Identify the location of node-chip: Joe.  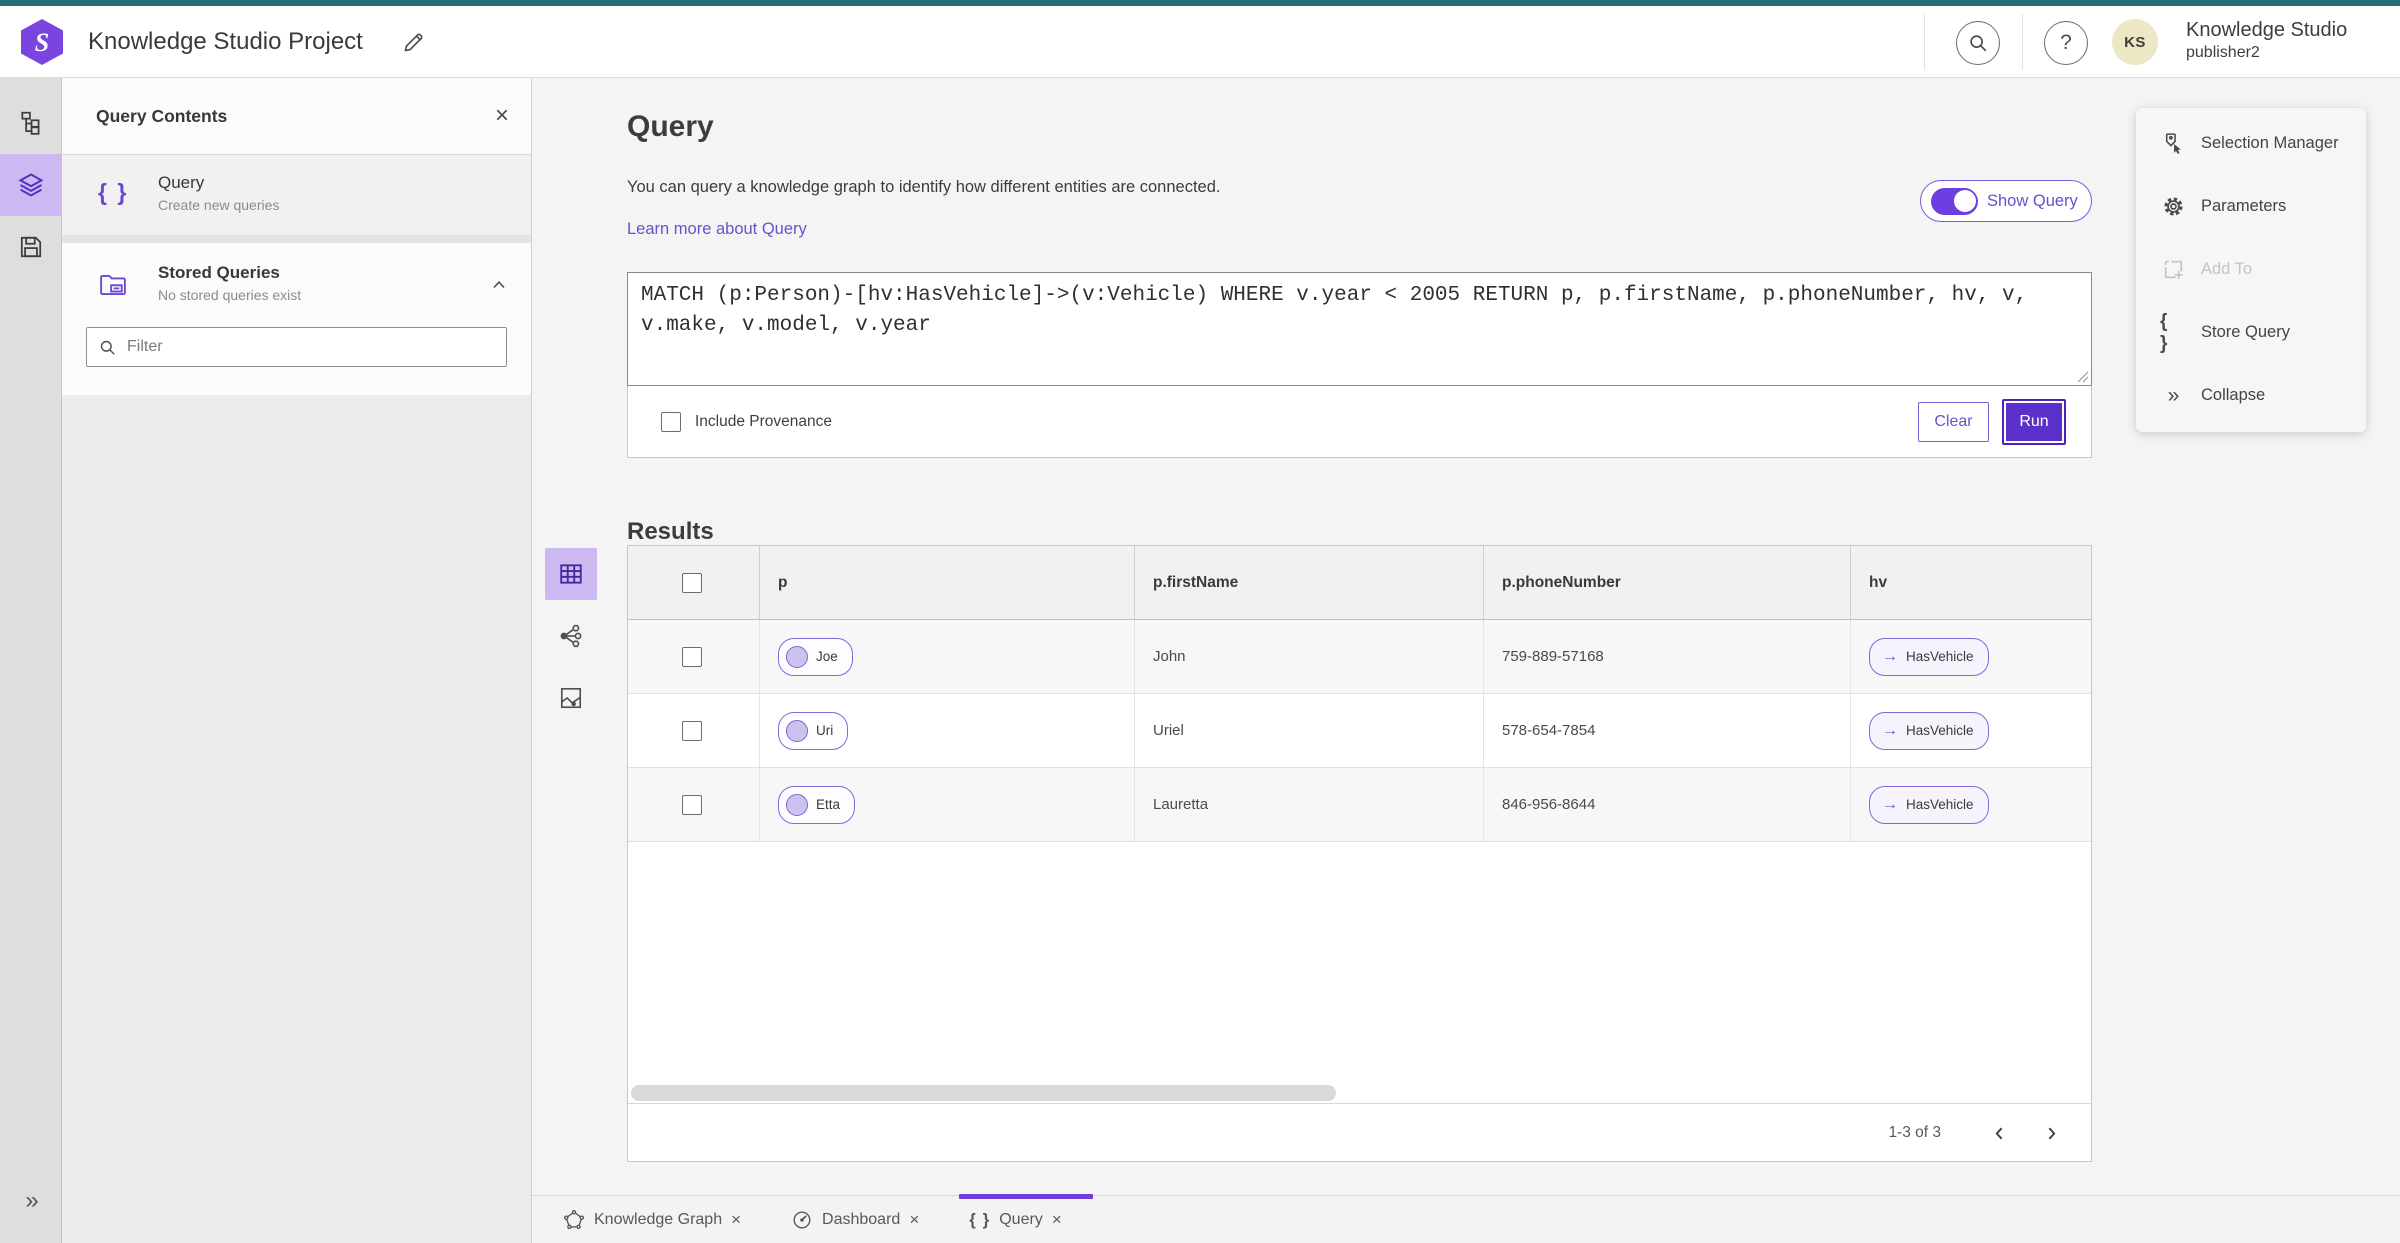
(815, 656).